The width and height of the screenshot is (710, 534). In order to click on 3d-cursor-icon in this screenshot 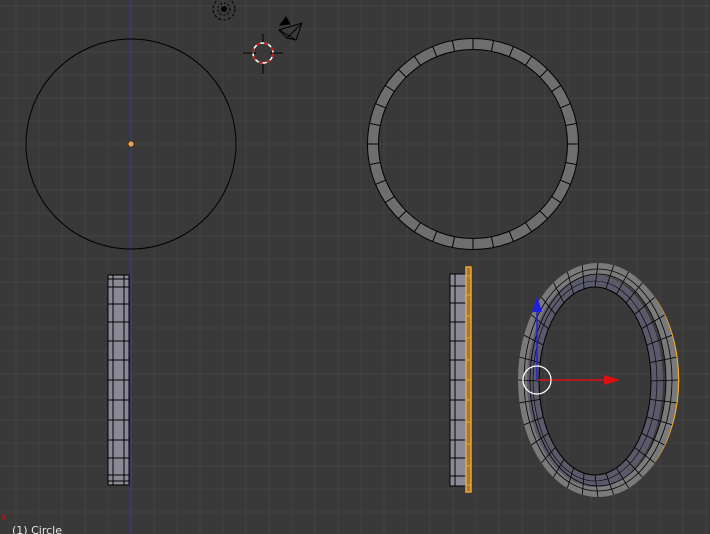, I will do `click(263, 54)`.